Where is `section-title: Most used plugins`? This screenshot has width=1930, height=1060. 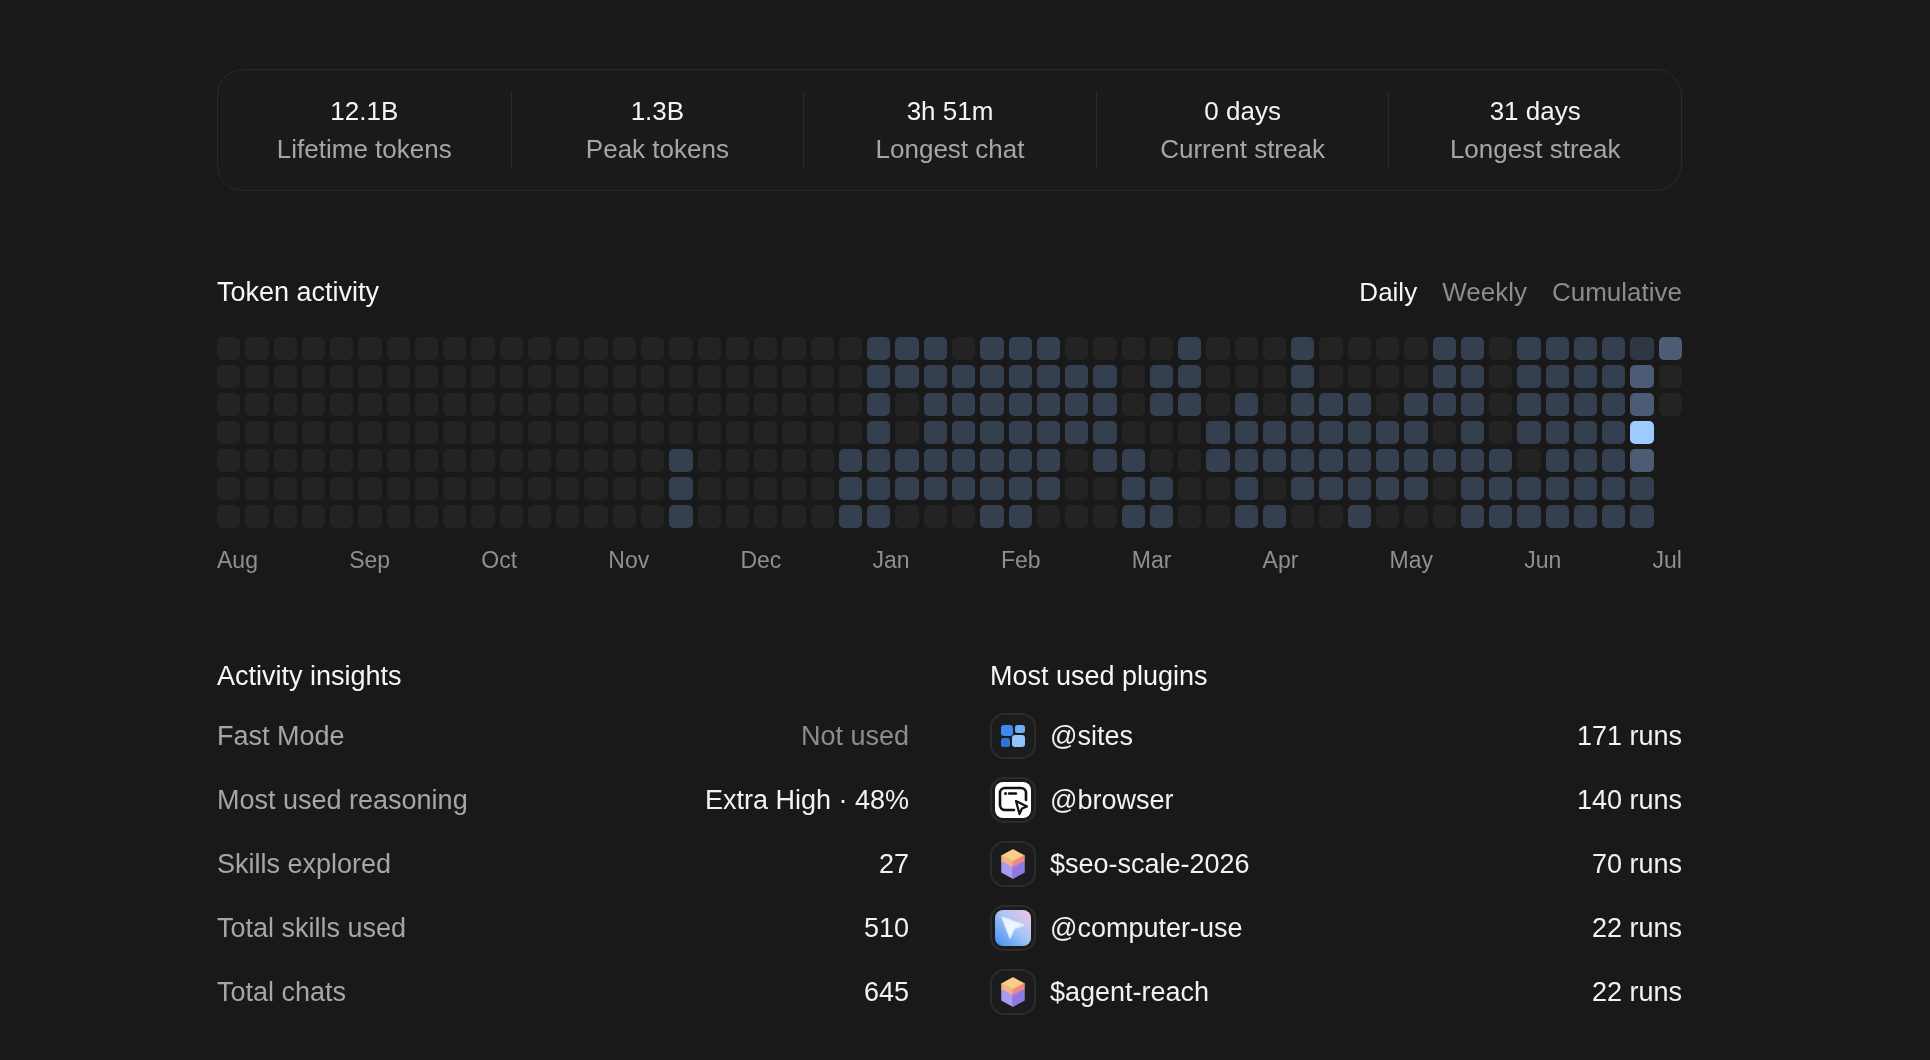 section-title: Most used plugins is located at coordinates (1099, 676).